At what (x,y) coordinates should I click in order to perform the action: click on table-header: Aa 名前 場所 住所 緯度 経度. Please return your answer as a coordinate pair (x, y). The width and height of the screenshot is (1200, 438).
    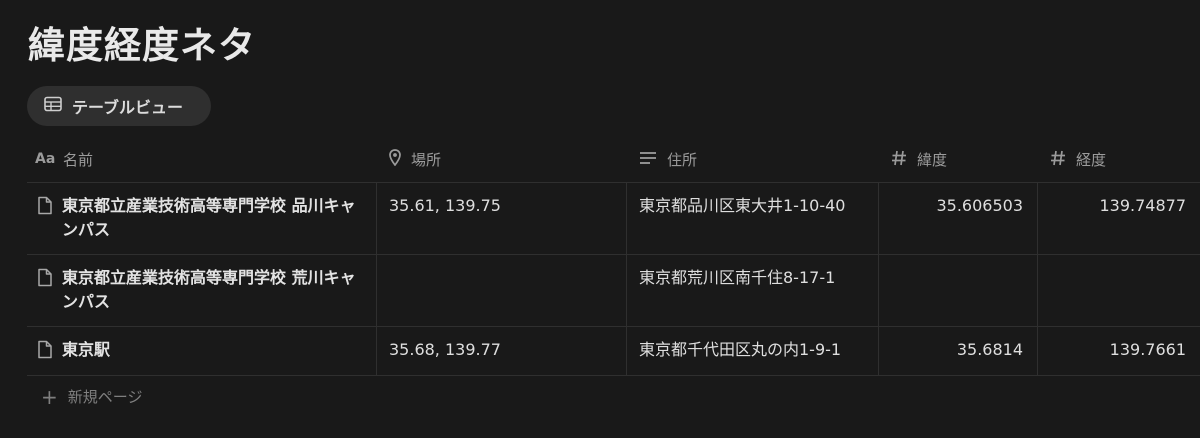
    Looking at the image, I should click on (613, 160).